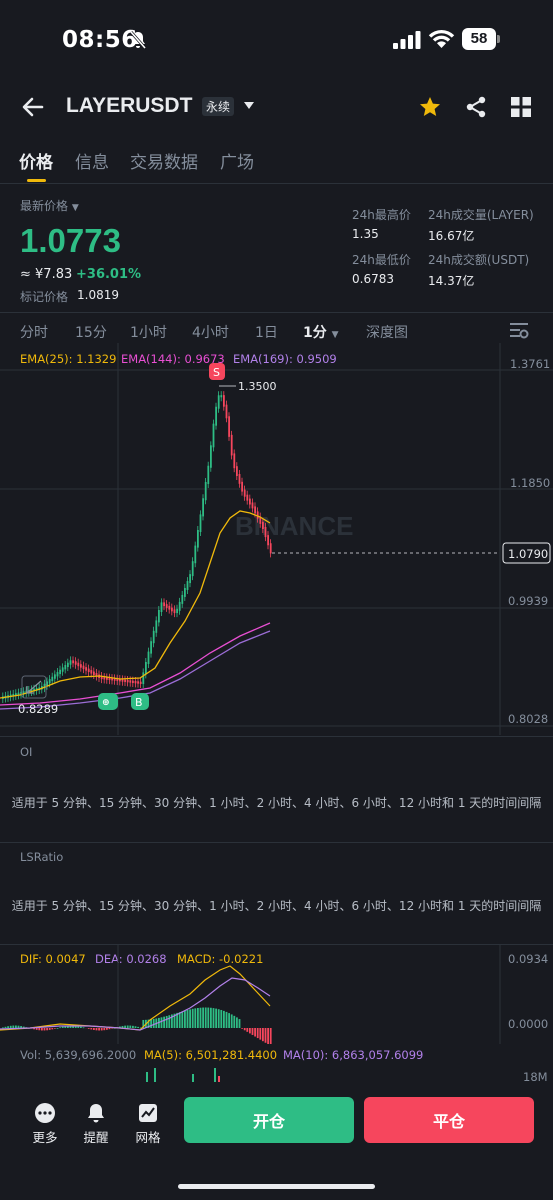  Describe the element at coordinates (33, 107) in the screenshot. I see `back-arrow-icon` at that location.